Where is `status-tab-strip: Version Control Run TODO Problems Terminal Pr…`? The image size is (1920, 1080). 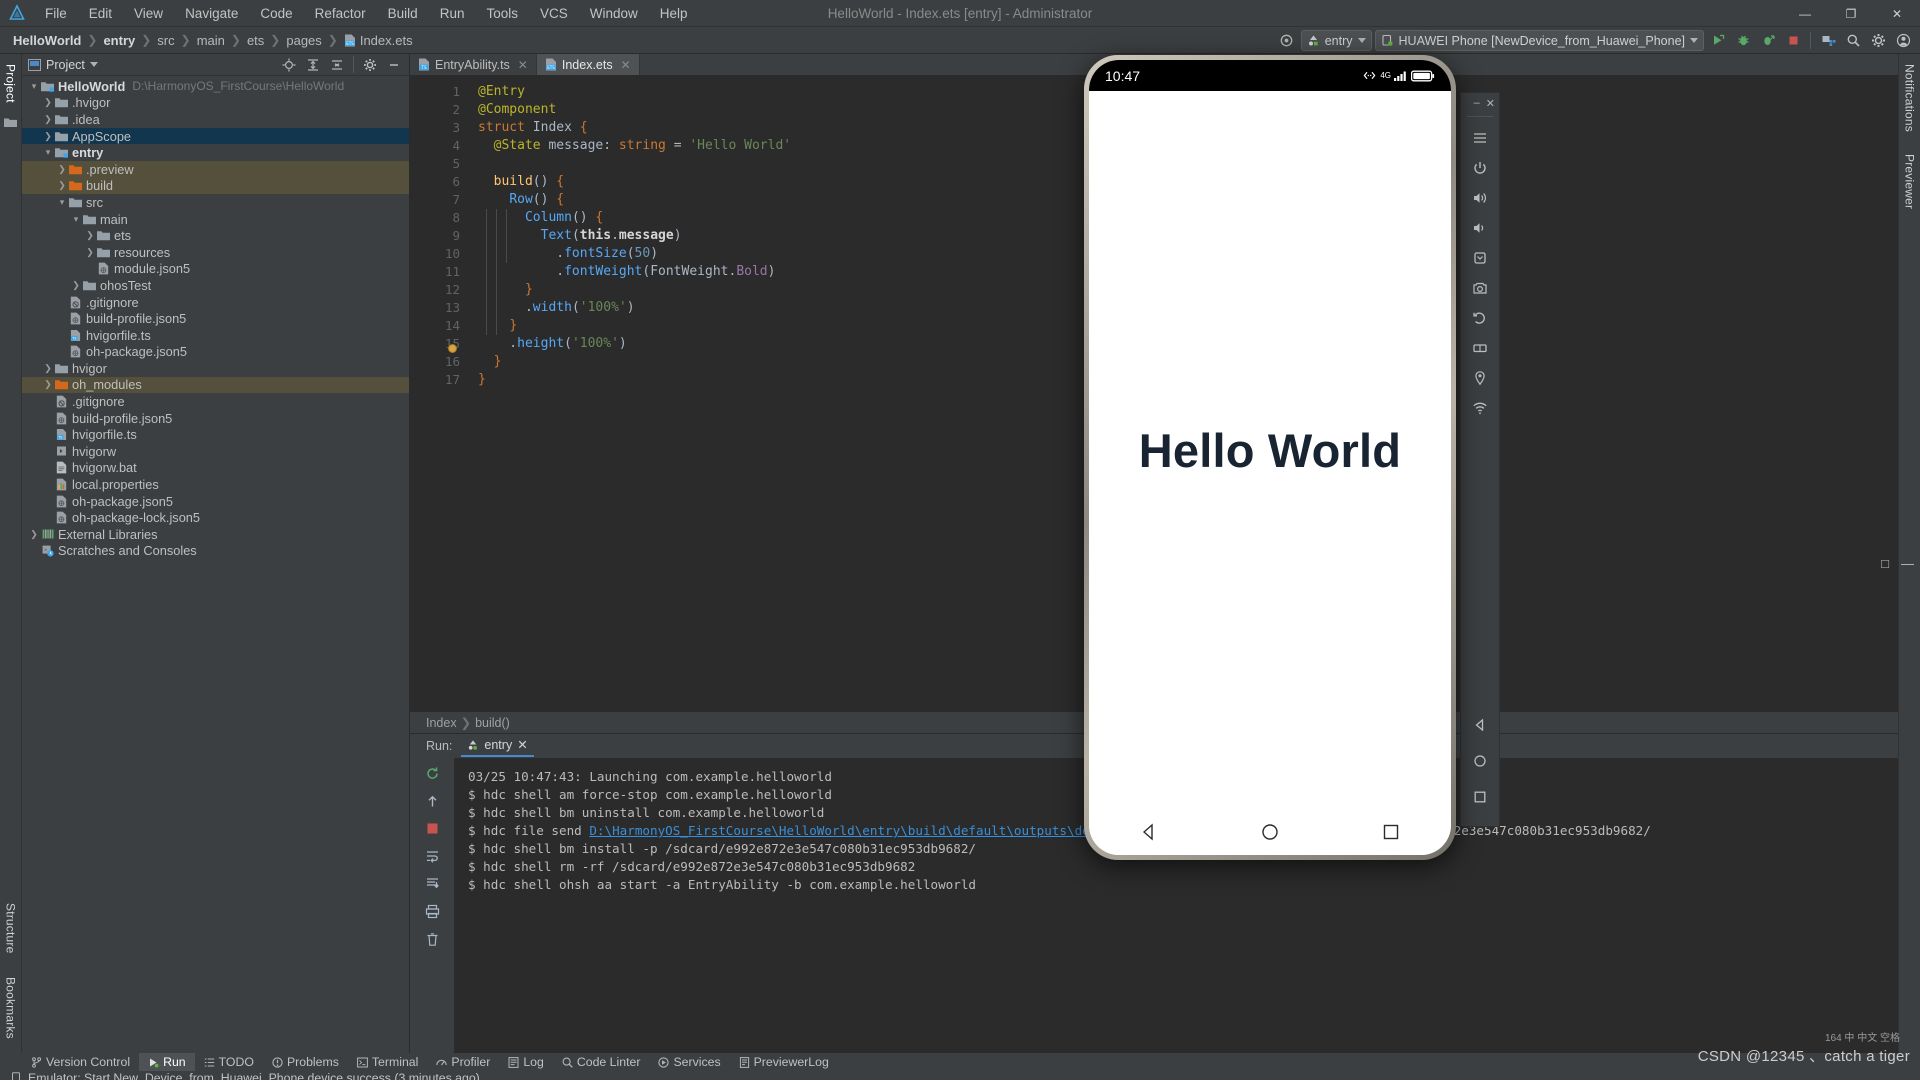
status-tab-strip: Version Control Run TODO Problems Terminal Pr… is located at coordinates (960, 1062).